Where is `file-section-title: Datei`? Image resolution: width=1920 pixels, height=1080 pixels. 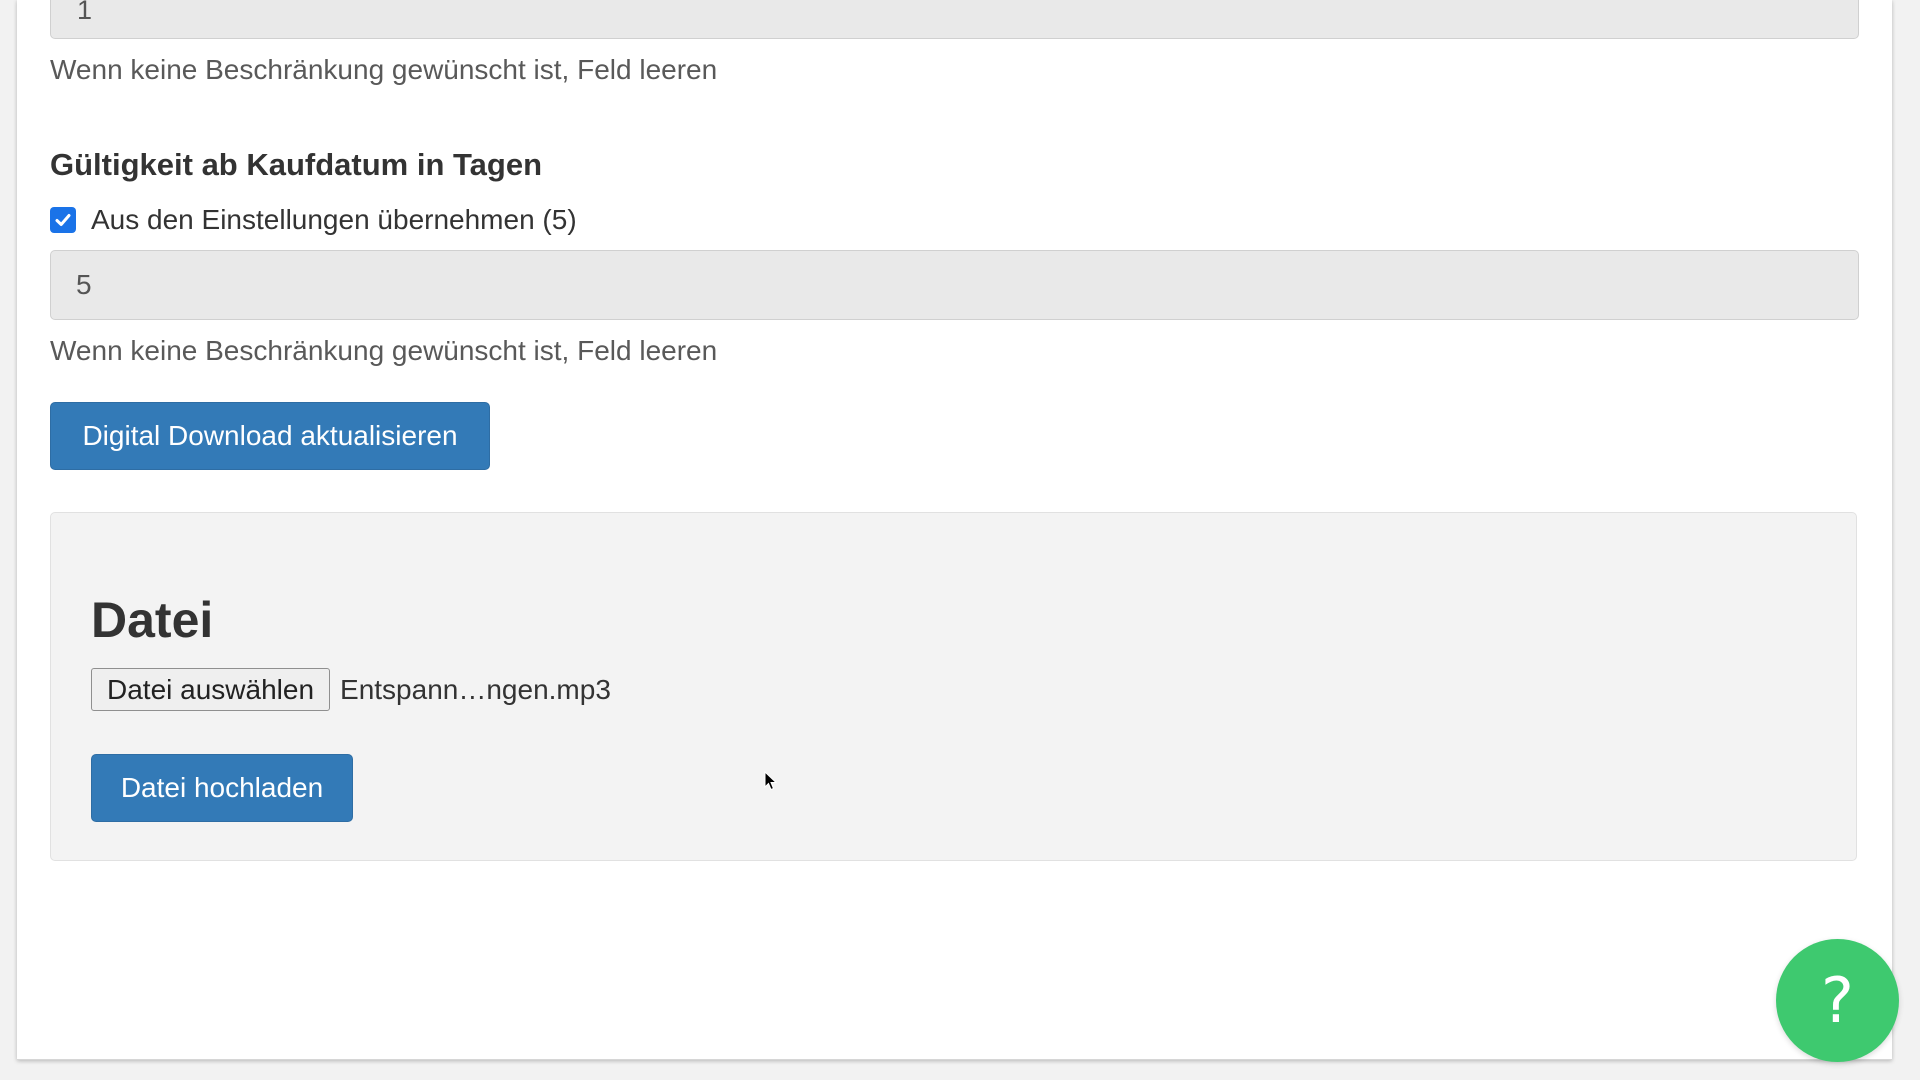 file-section-title: Datei is located at coordinates (152, 620).